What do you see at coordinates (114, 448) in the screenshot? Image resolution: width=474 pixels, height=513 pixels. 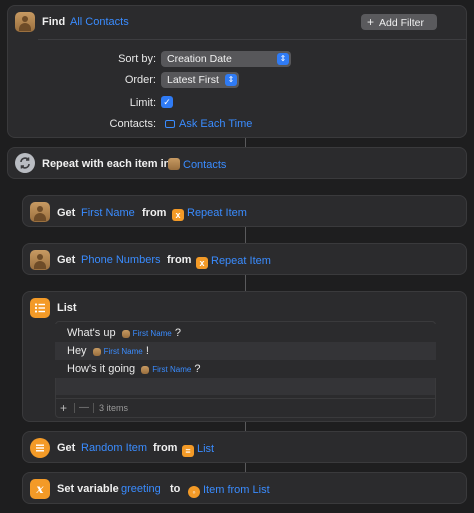 I see `random-item-token: Random Item` at bounding box center [114, 448].